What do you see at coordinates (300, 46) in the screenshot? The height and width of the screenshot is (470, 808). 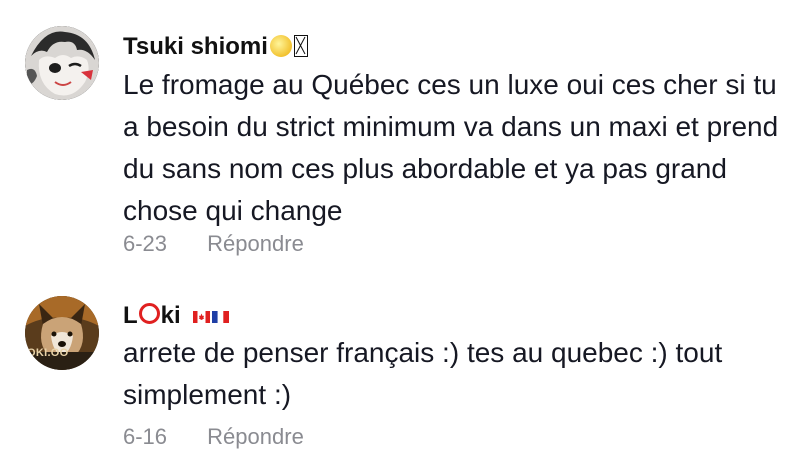 I see `missing-glyph-icon` at bounding box center [300, 46].